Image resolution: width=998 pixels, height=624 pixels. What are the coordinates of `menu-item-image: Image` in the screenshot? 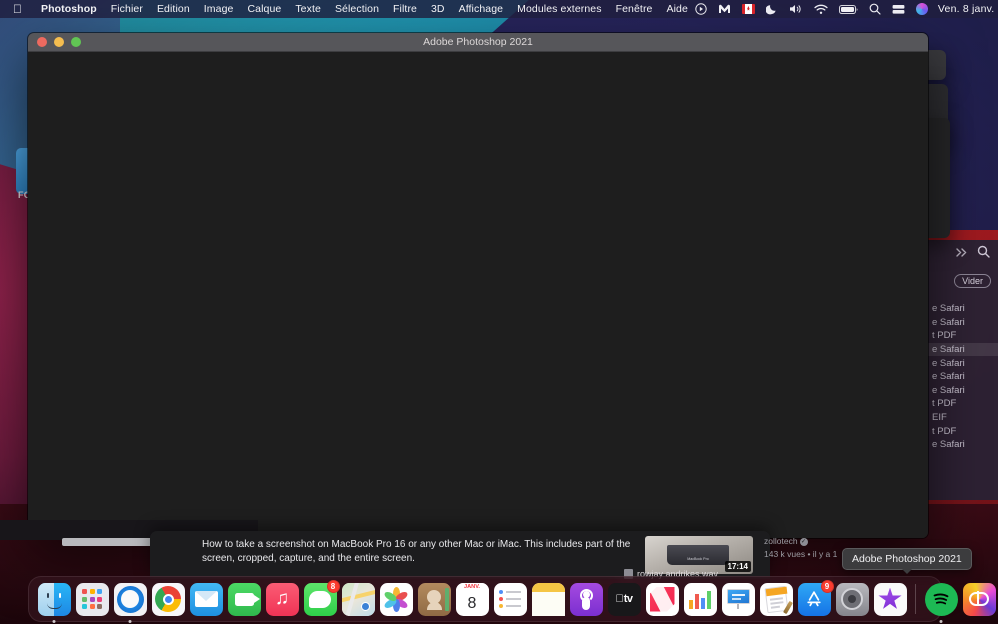 It's located at (219, 9).